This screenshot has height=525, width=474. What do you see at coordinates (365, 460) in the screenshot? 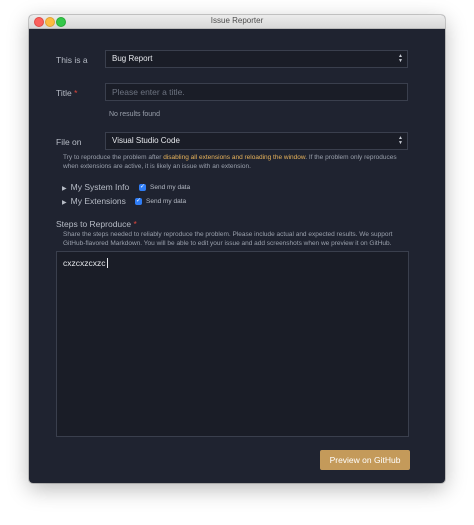
I see `preview-on-github-button: Preview on GitHub` at bounding box center [365, 460].